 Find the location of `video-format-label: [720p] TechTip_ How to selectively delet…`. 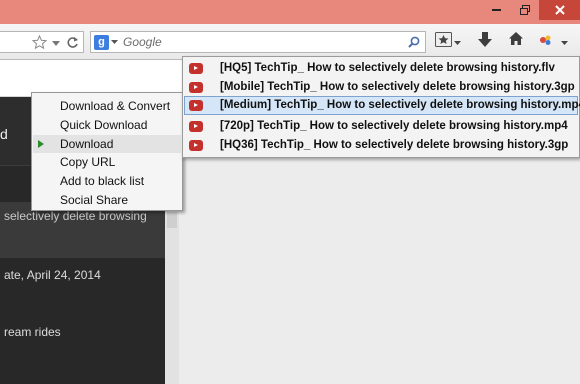

video-format-label: [720p] TechTip_ How to selectively delet… is located at coordinates (394, 126).